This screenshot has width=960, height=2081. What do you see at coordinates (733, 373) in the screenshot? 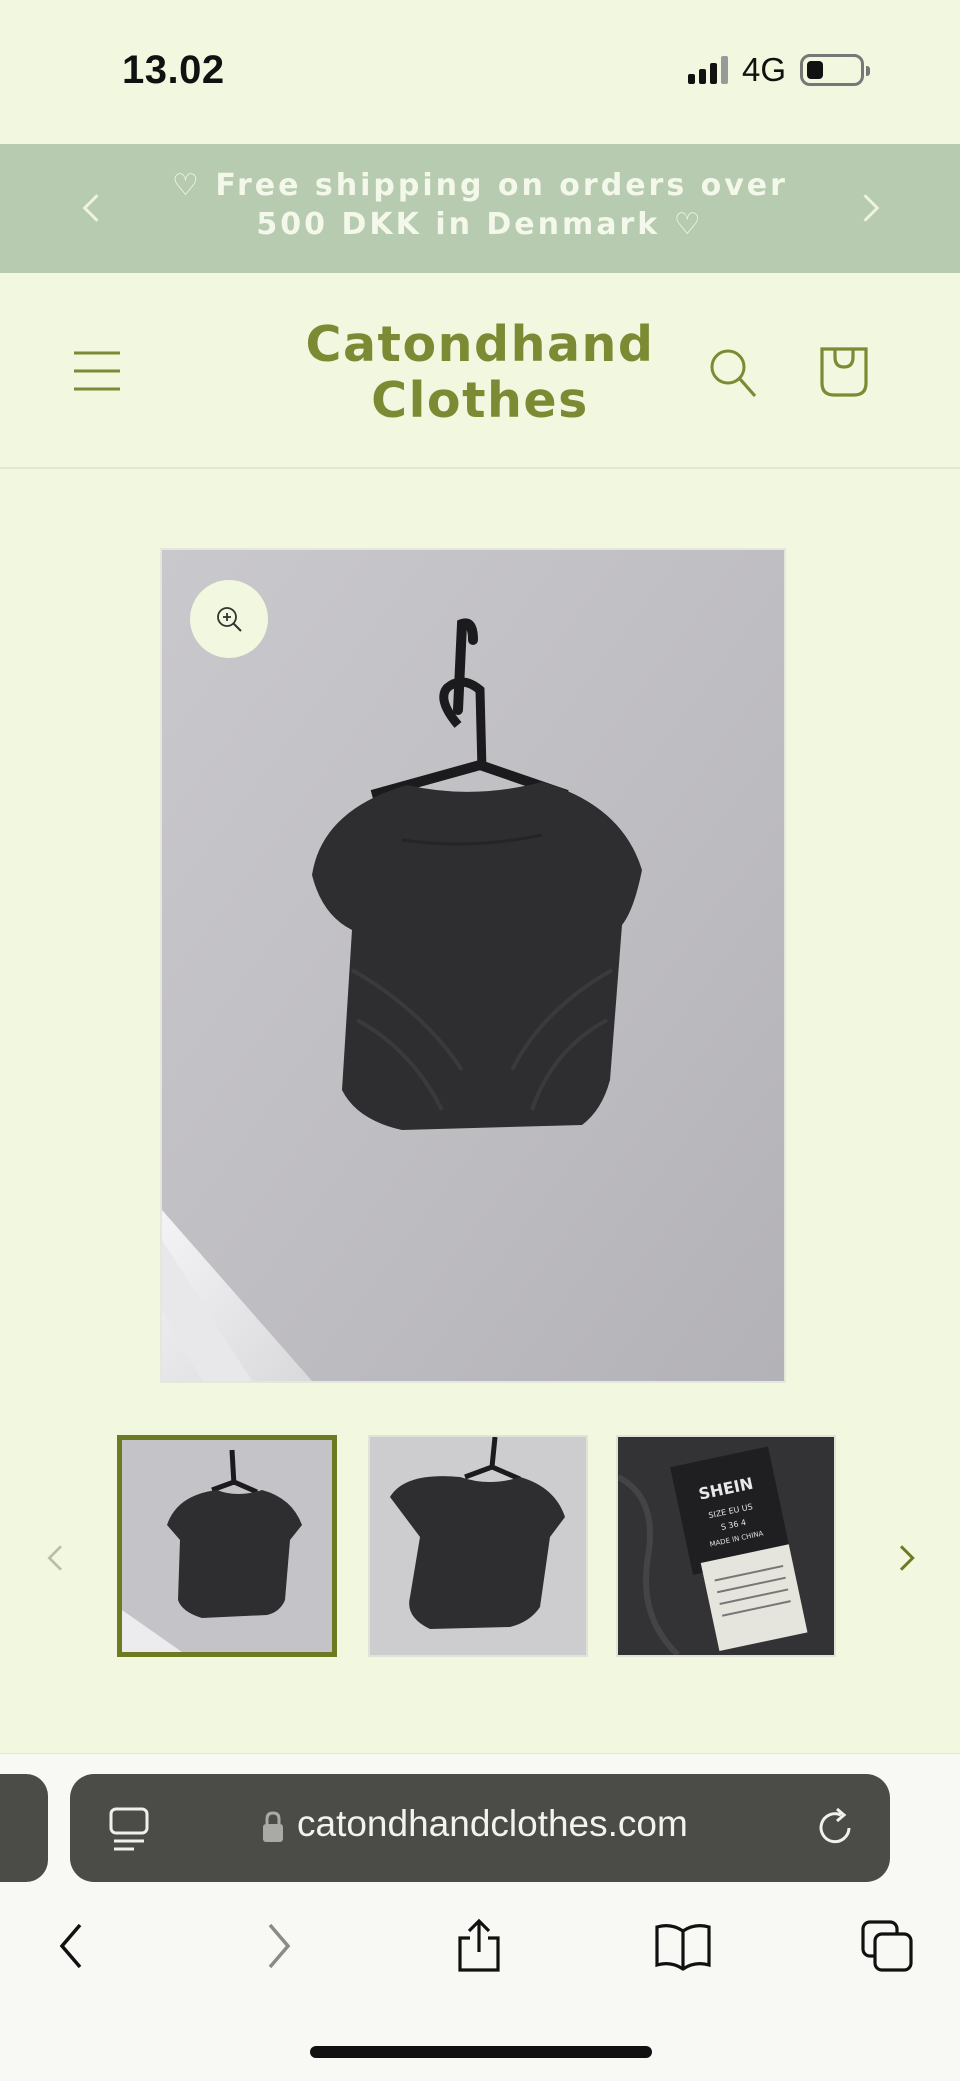
I see `search-icon` at bounding box center [733, 373].